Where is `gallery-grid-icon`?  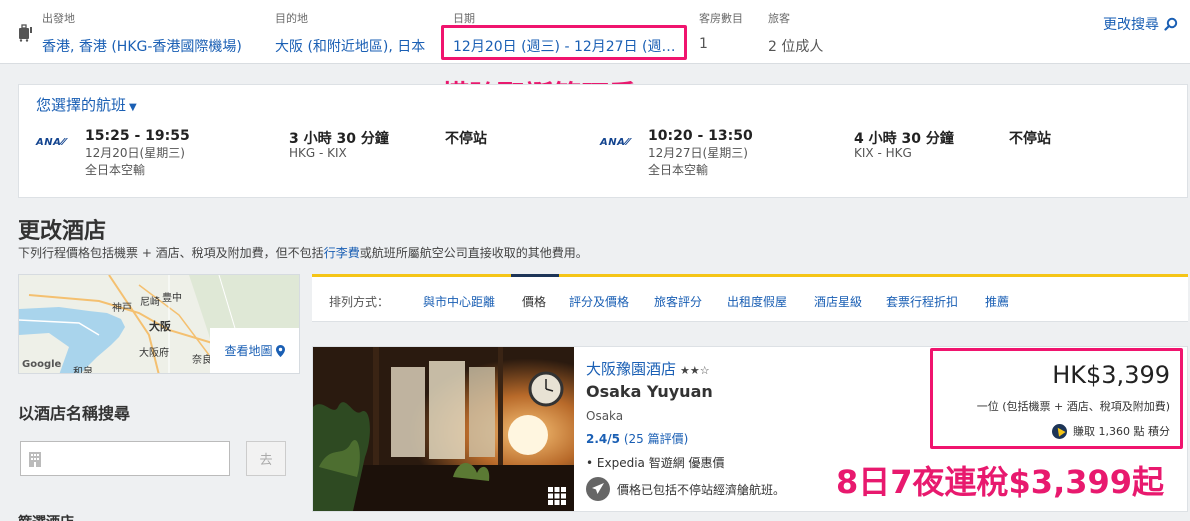
gallery-grid-icon is located at coordinates (557, 496).